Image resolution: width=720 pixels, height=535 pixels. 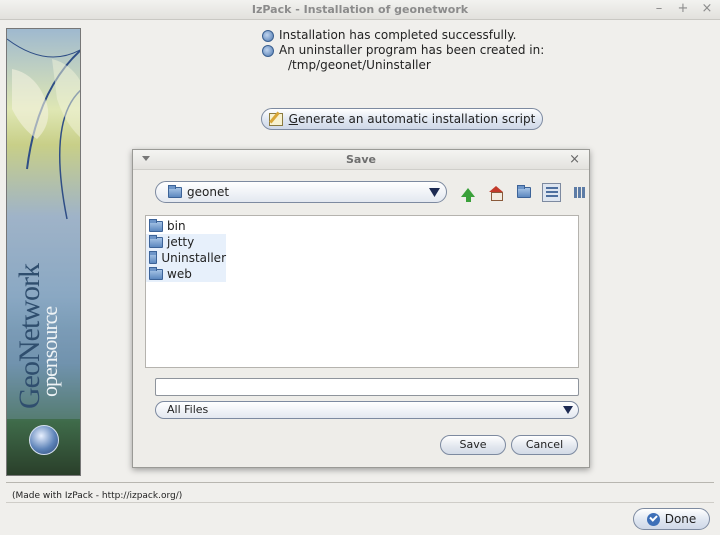 I want to click on list-item: jetty, so click(x=186, y=242).